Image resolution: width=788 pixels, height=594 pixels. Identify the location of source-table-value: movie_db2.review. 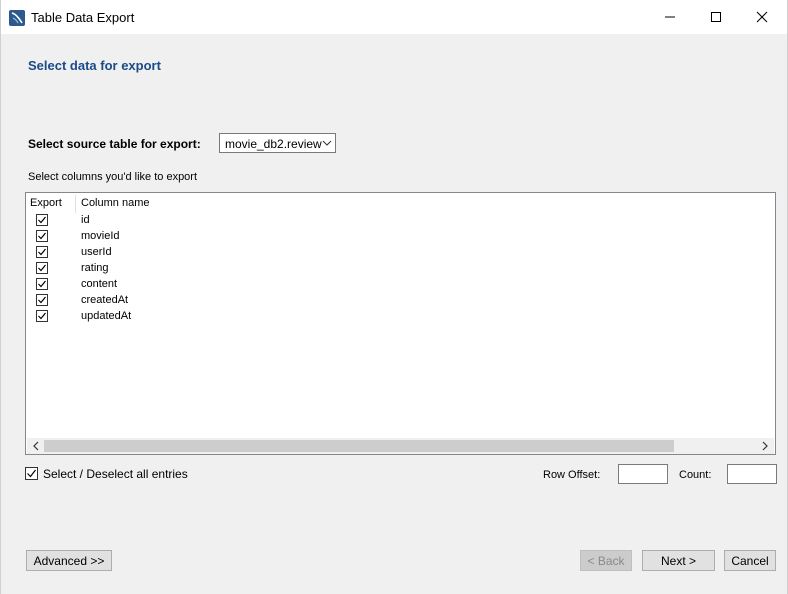
(273, 144).